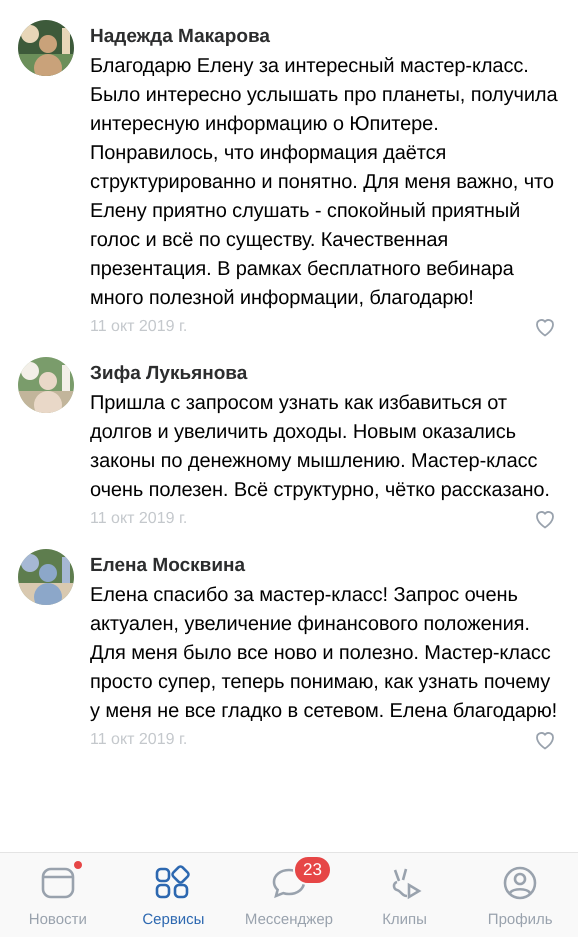 Image resolution: width=578 pixels, height=937 pixels. What do you see at coordinates (320, 447) in the screenshot?
I see `comment-text: Пришла с запросом узнать как избавиться от долгов и увеличить доходы. Новым оказались законы по денежному мышлению. Мастер-класс очень полезен. Всё структурно, чётко рассказано.` at bounding box center [320, 447].